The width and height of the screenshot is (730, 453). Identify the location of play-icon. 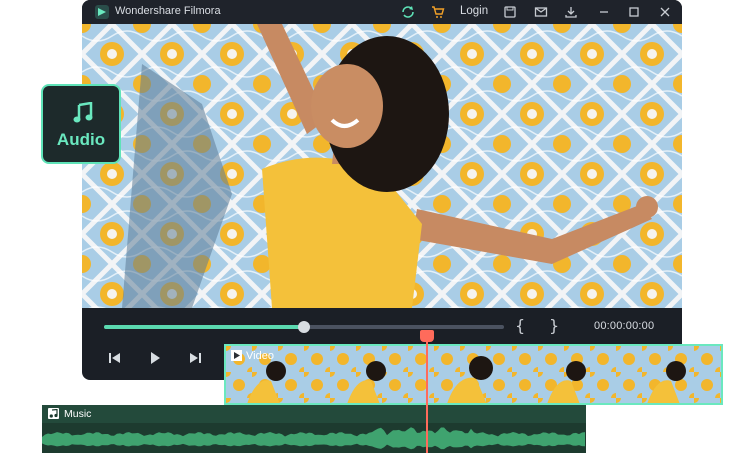
(155, 358).